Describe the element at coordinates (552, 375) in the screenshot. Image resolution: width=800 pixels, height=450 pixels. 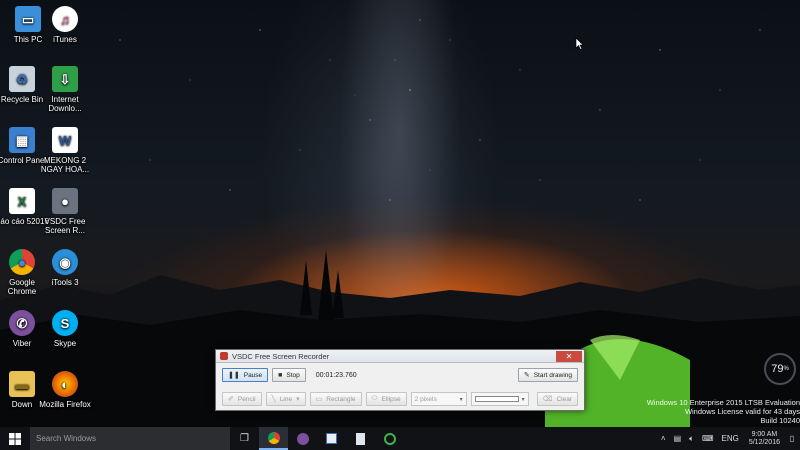
I see `start-drawing-label: Start drawing` at that location.